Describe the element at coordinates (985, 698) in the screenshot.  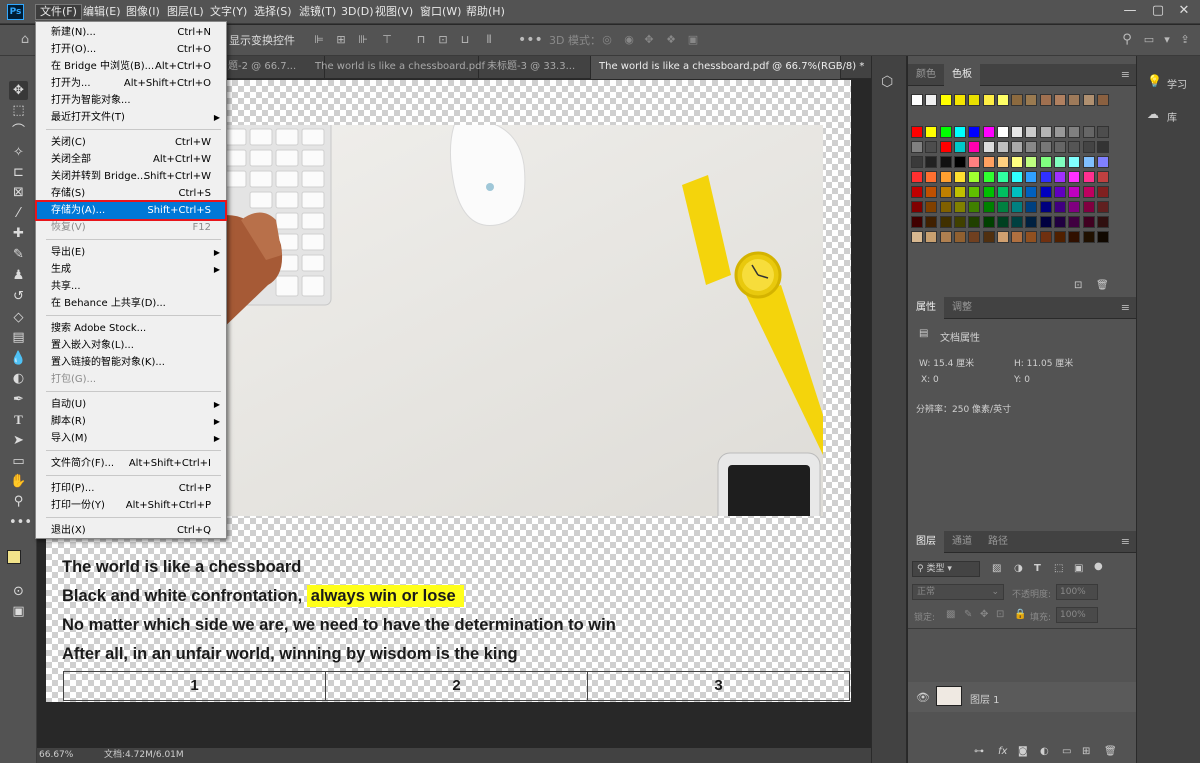
I see `layer-name: 图层 1` at that location.